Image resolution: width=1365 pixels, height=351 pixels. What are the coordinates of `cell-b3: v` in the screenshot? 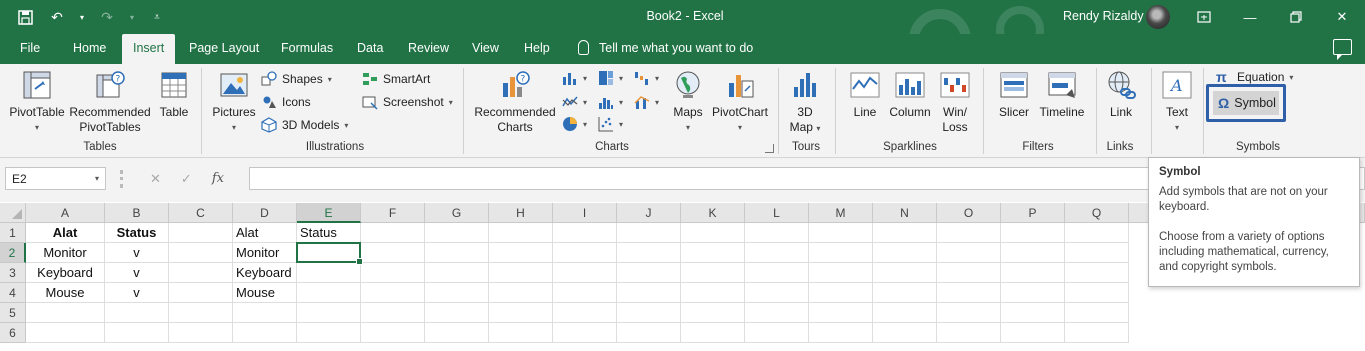 It's located at (137, 273).